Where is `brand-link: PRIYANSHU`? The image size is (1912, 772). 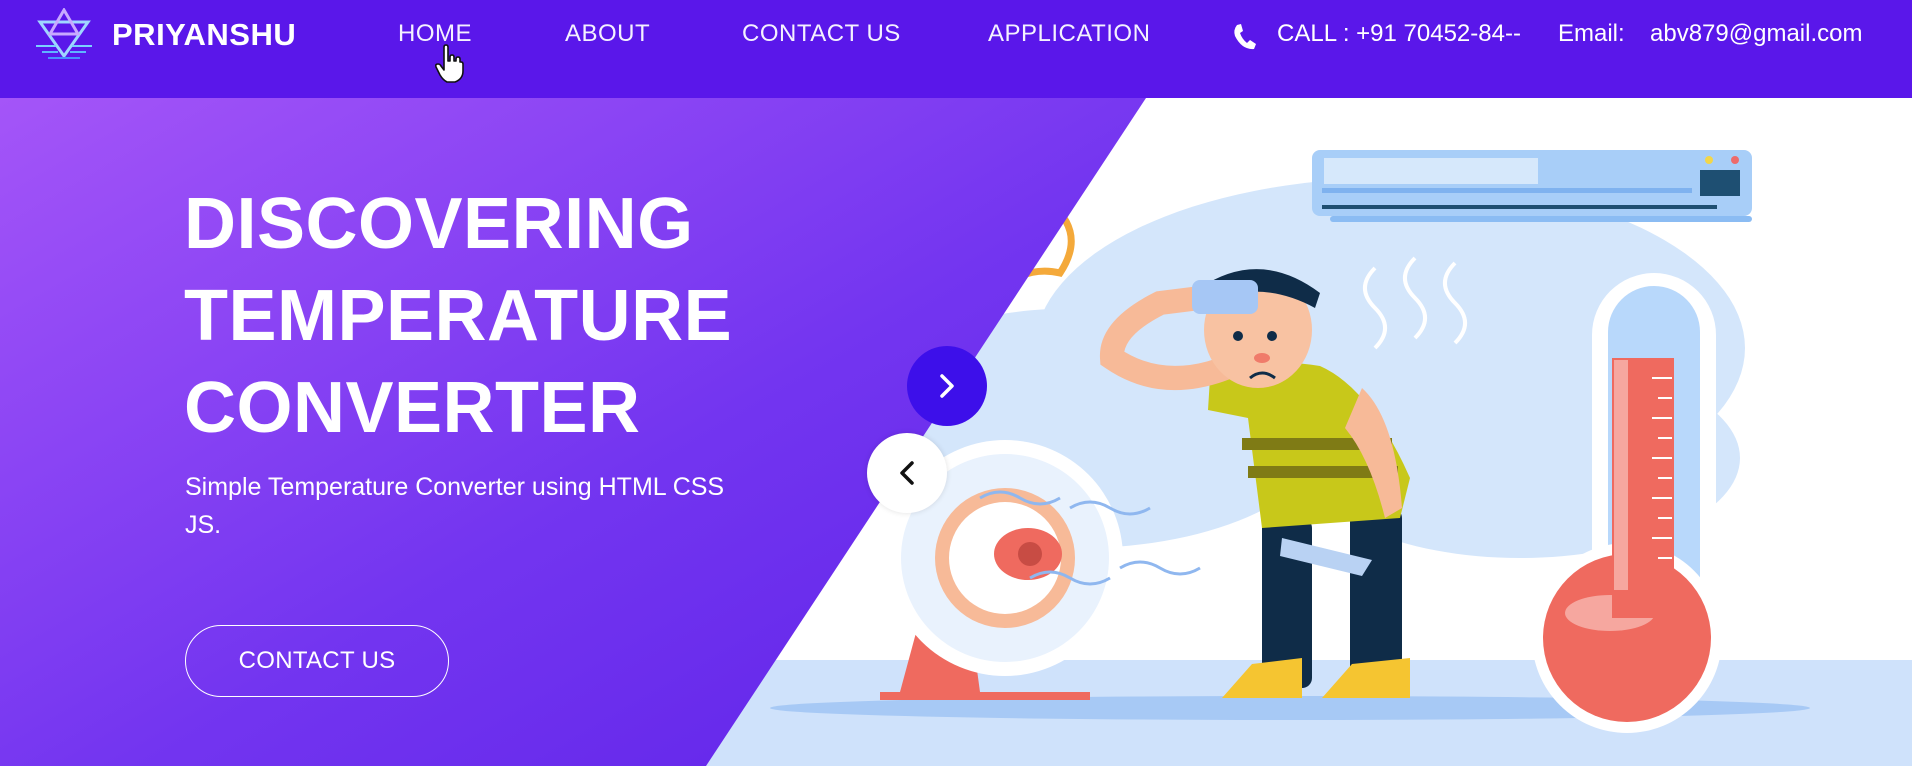
brand-link: PRIYANSHU is located at coordinates (165, 35).